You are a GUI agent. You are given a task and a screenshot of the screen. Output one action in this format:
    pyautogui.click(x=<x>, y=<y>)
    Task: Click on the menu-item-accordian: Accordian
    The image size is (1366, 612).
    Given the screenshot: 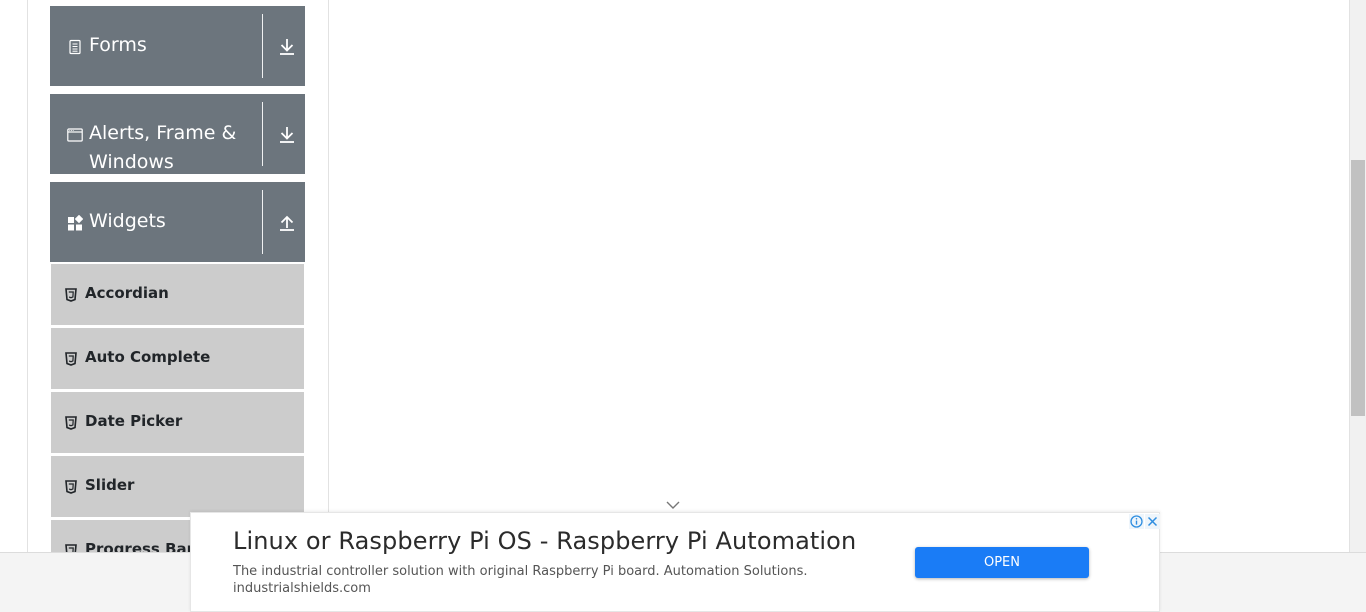 What is the action you would take?
    pyautogui.click(x=177, y=294)
    